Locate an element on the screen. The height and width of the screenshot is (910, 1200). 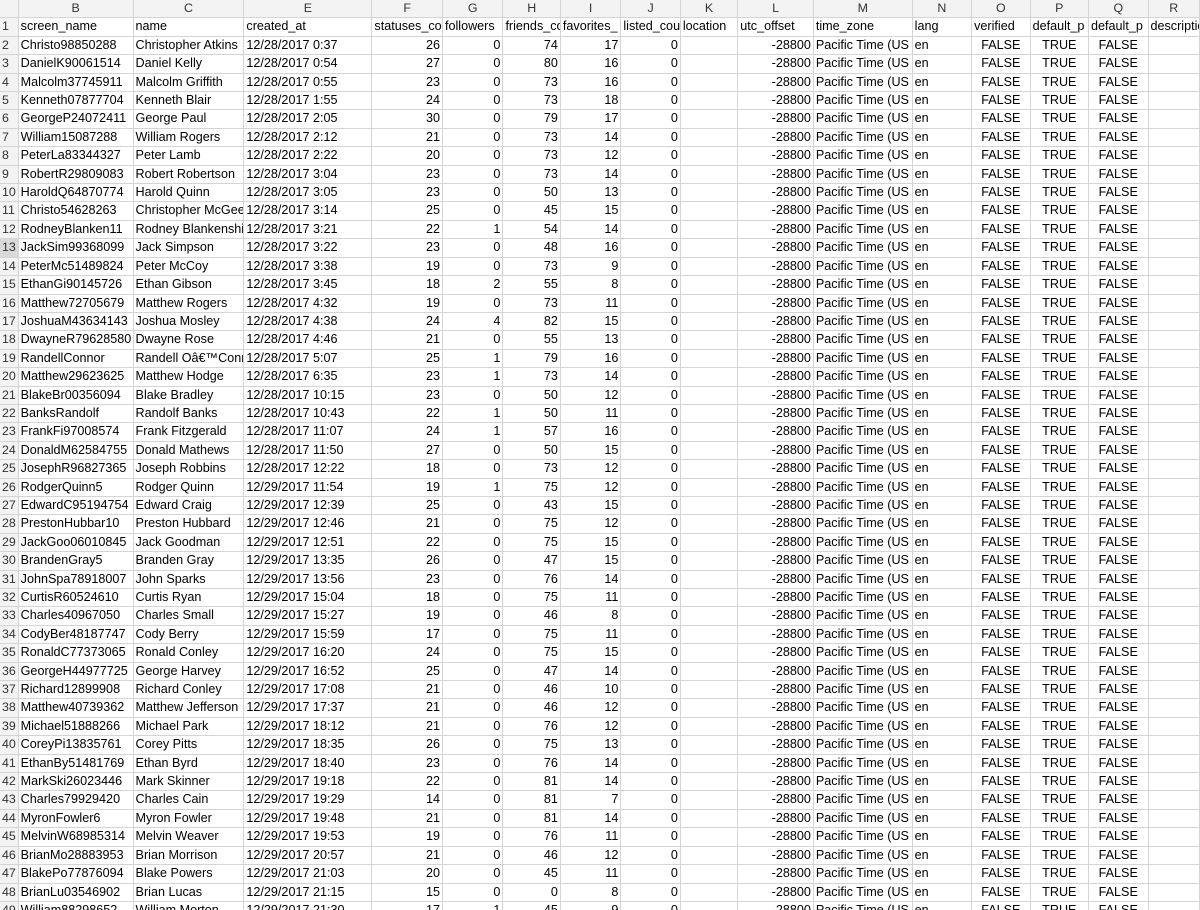
cell: 12/28/2017 1:55 is located at coordinates (308, 101).